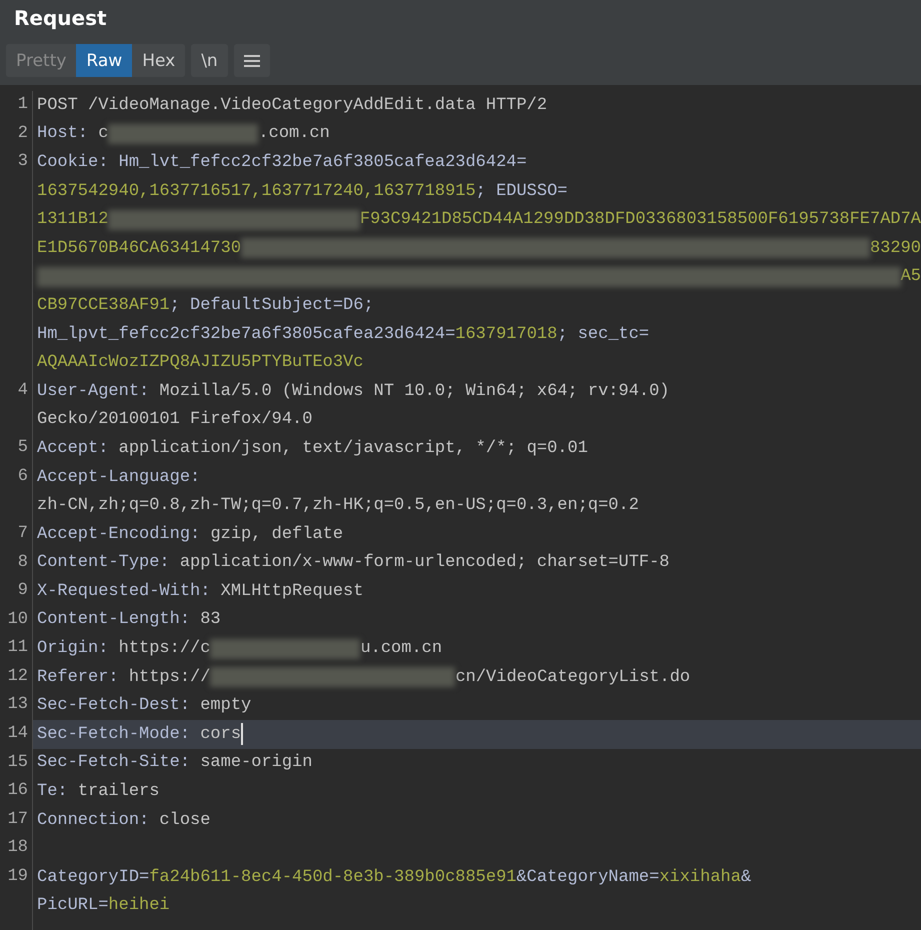  I want to click on line-number: 18, so click(16, 849).